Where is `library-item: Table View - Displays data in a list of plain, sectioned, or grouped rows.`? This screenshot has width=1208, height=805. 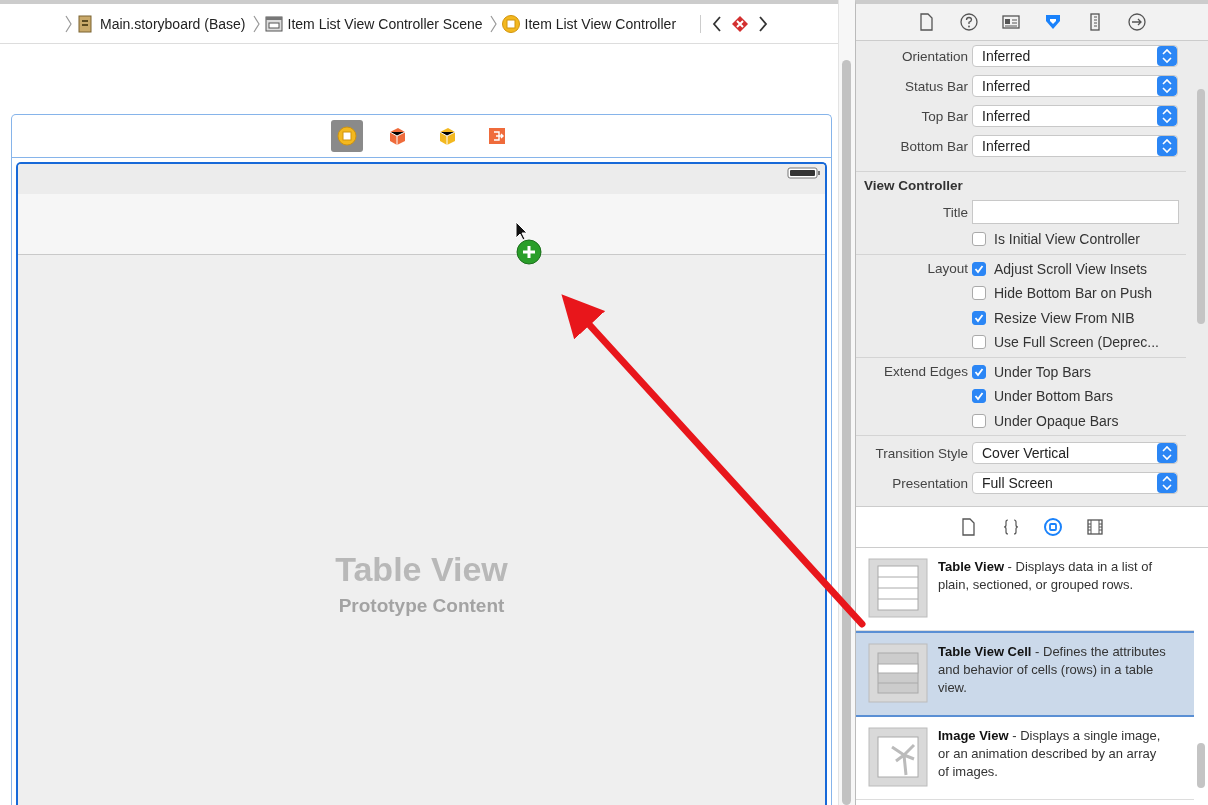
library-item: Table View - Displays data in a list of plain, sectioned, or grouped rows. is located at coordinates (1025, 589).